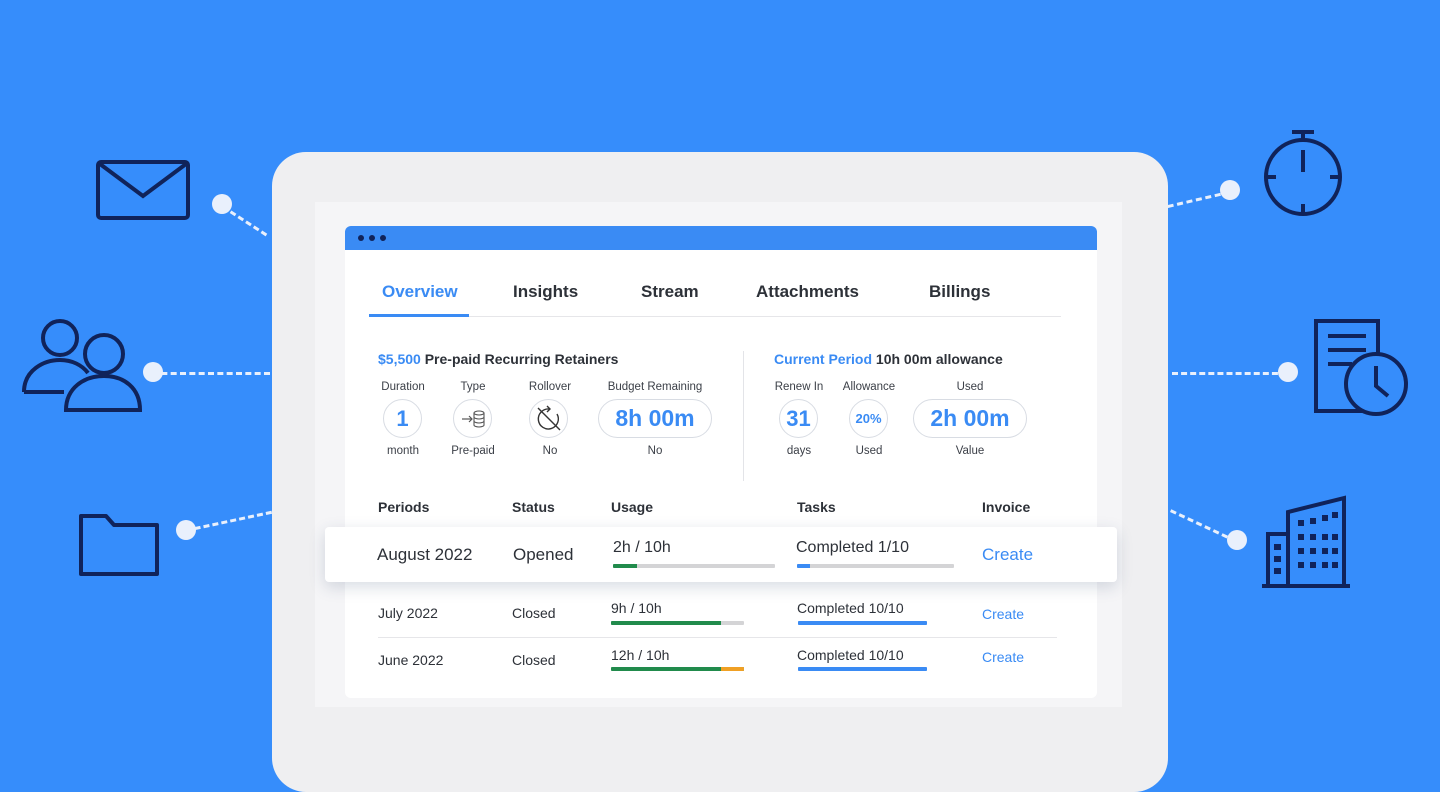 Image resolution: width=1440 pixels, height=792 pixels. Describe the element at coordinates (399, 359) in the screenshot. I see `retainer-amount: $5,500` at that location.